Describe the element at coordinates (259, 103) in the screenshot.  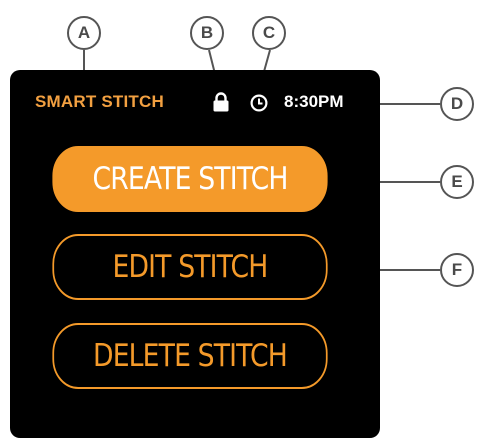
I see `clock-icon` at that location.